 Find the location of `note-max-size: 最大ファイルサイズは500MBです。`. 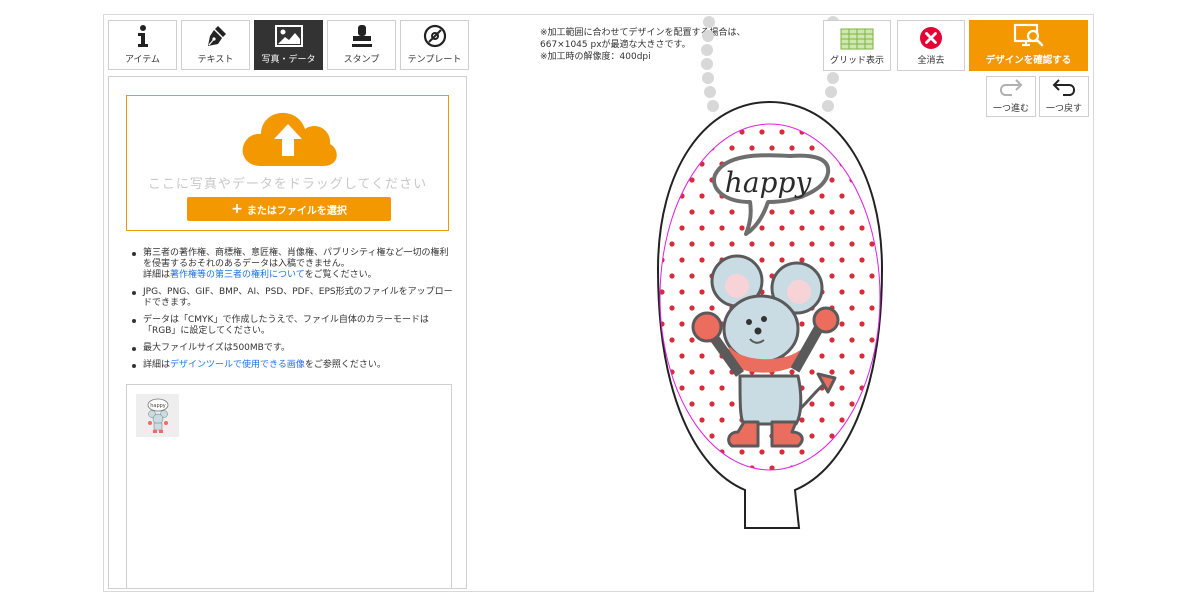

note-max-size: 最大ファイルサイズは500MBです。 is located at coordinates (291, 348).